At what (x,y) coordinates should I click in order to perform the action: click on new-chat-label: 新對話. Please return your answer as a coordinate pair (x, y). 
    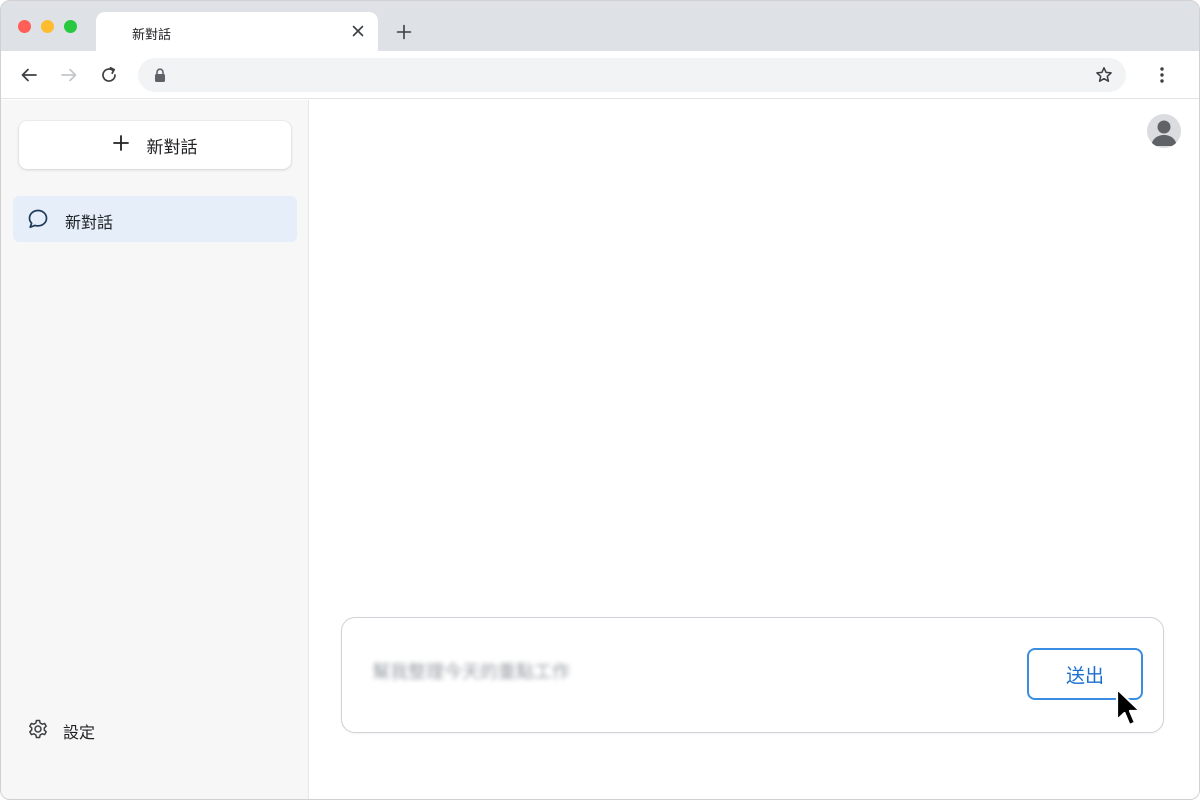
    Looking at the image, I should click on (172, 147).